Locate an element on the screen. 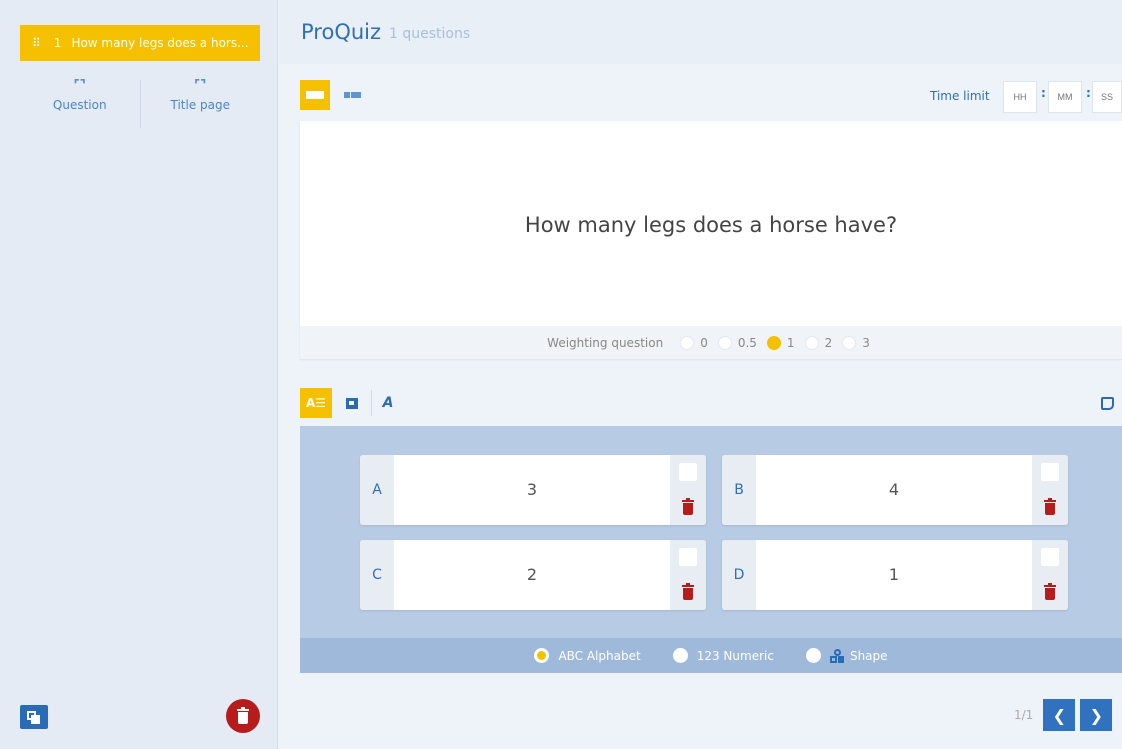  add-row: ⌜⌝ Question ⌜⌝ Title page is located at coordinates (140, 104).